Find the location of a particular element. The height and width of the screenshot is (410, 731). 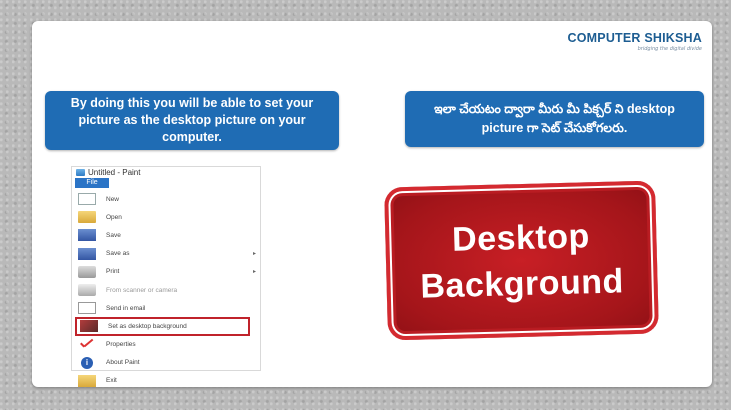

menu-item-print: Print ▸ is located at coordinates (166, 272).